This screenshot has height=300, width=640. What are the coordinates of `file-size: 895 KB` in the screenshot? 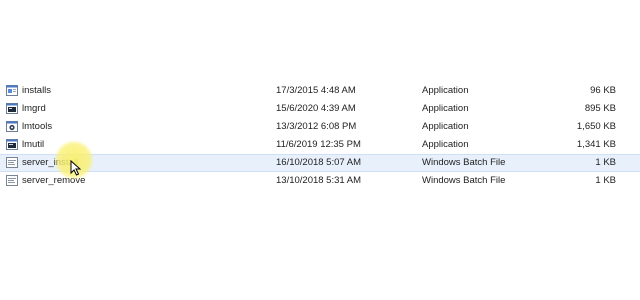 It's located at (600, 108).